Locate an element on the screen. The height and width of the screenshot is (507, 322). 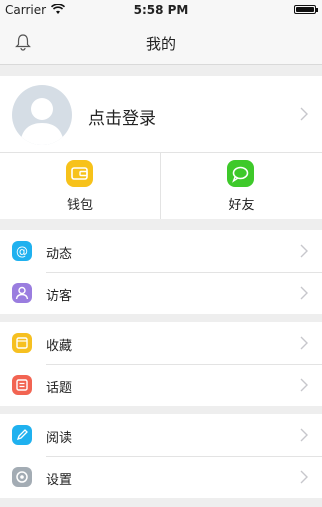
at-icon: @ is located at coordinates (22, 251).